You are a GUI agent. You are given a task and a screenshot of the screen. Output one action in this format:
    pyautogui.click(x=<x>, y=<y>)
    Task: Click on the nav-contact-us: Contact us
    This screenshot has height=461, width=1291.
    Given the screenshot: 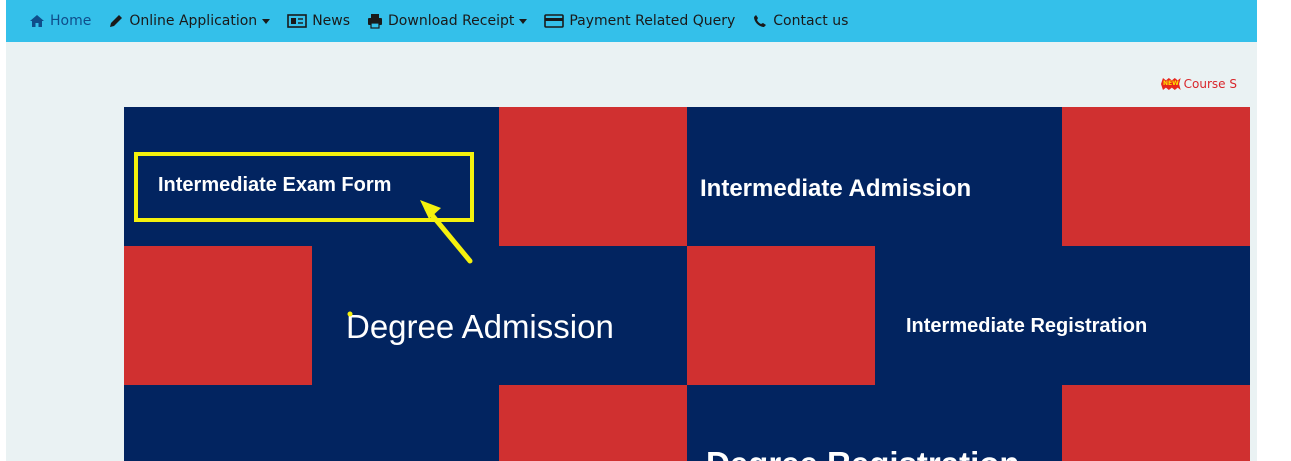 What is the action you would take?
    pyautogui.click(x=799, y=21)
    